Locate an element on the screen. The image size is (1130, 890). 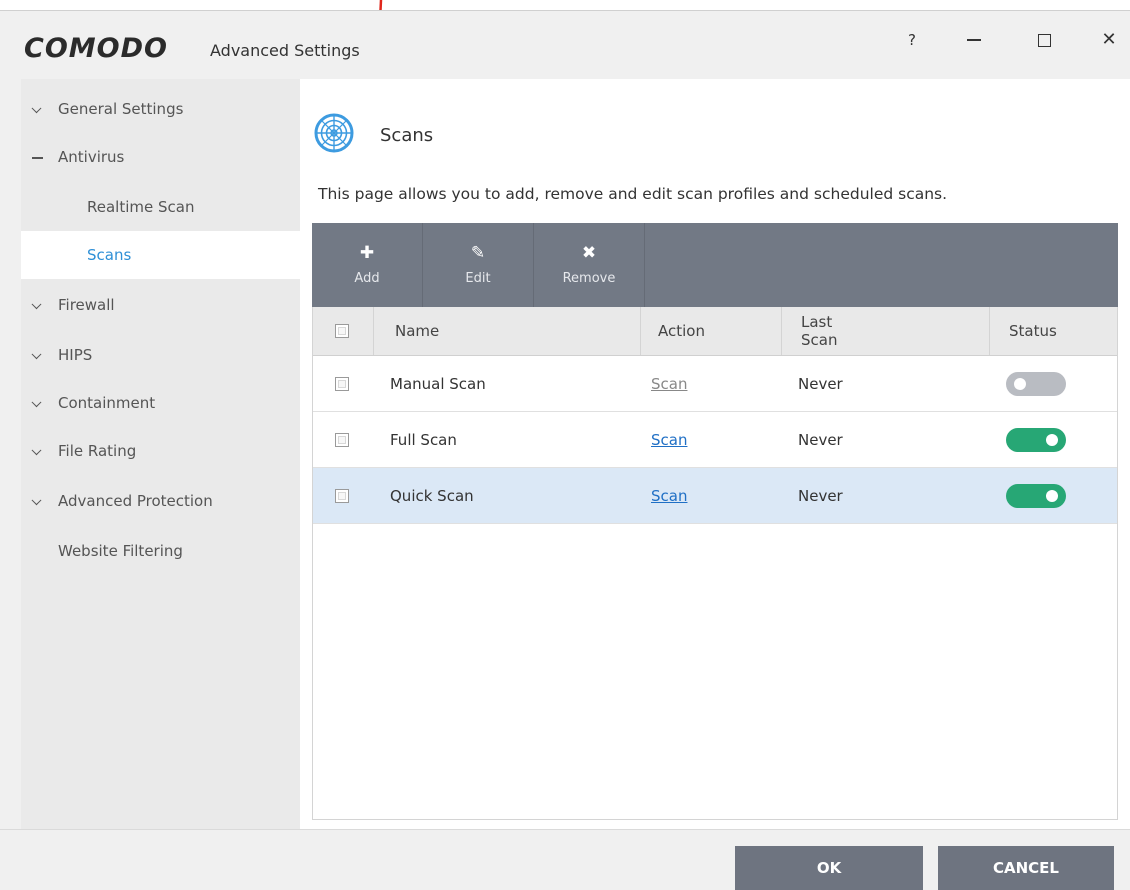
sidebar-item-file-rating: File Rating is located at coordinates (160, 451).